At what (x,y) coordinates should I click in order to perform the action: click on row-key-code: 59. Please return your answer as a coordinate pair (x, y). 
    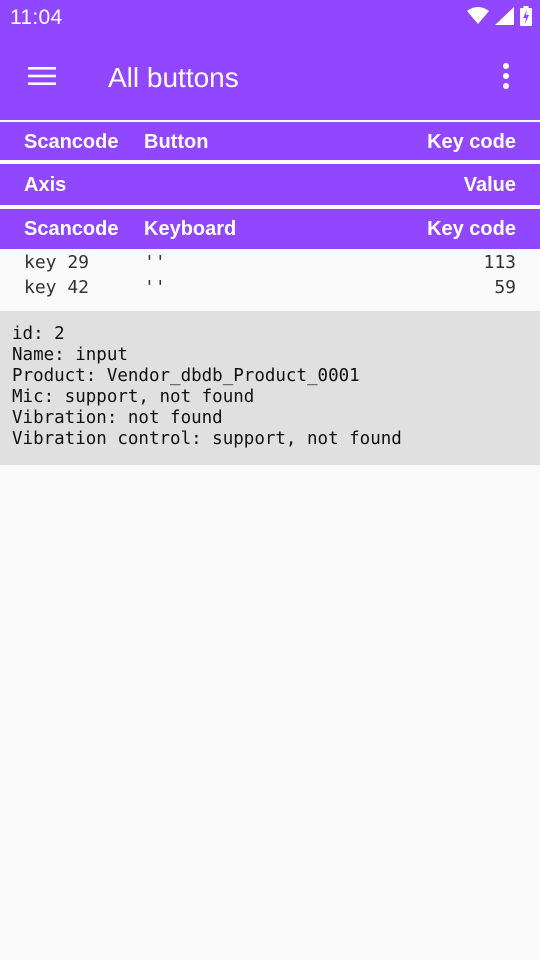
    Looking at the image, I should click on (505, 287).